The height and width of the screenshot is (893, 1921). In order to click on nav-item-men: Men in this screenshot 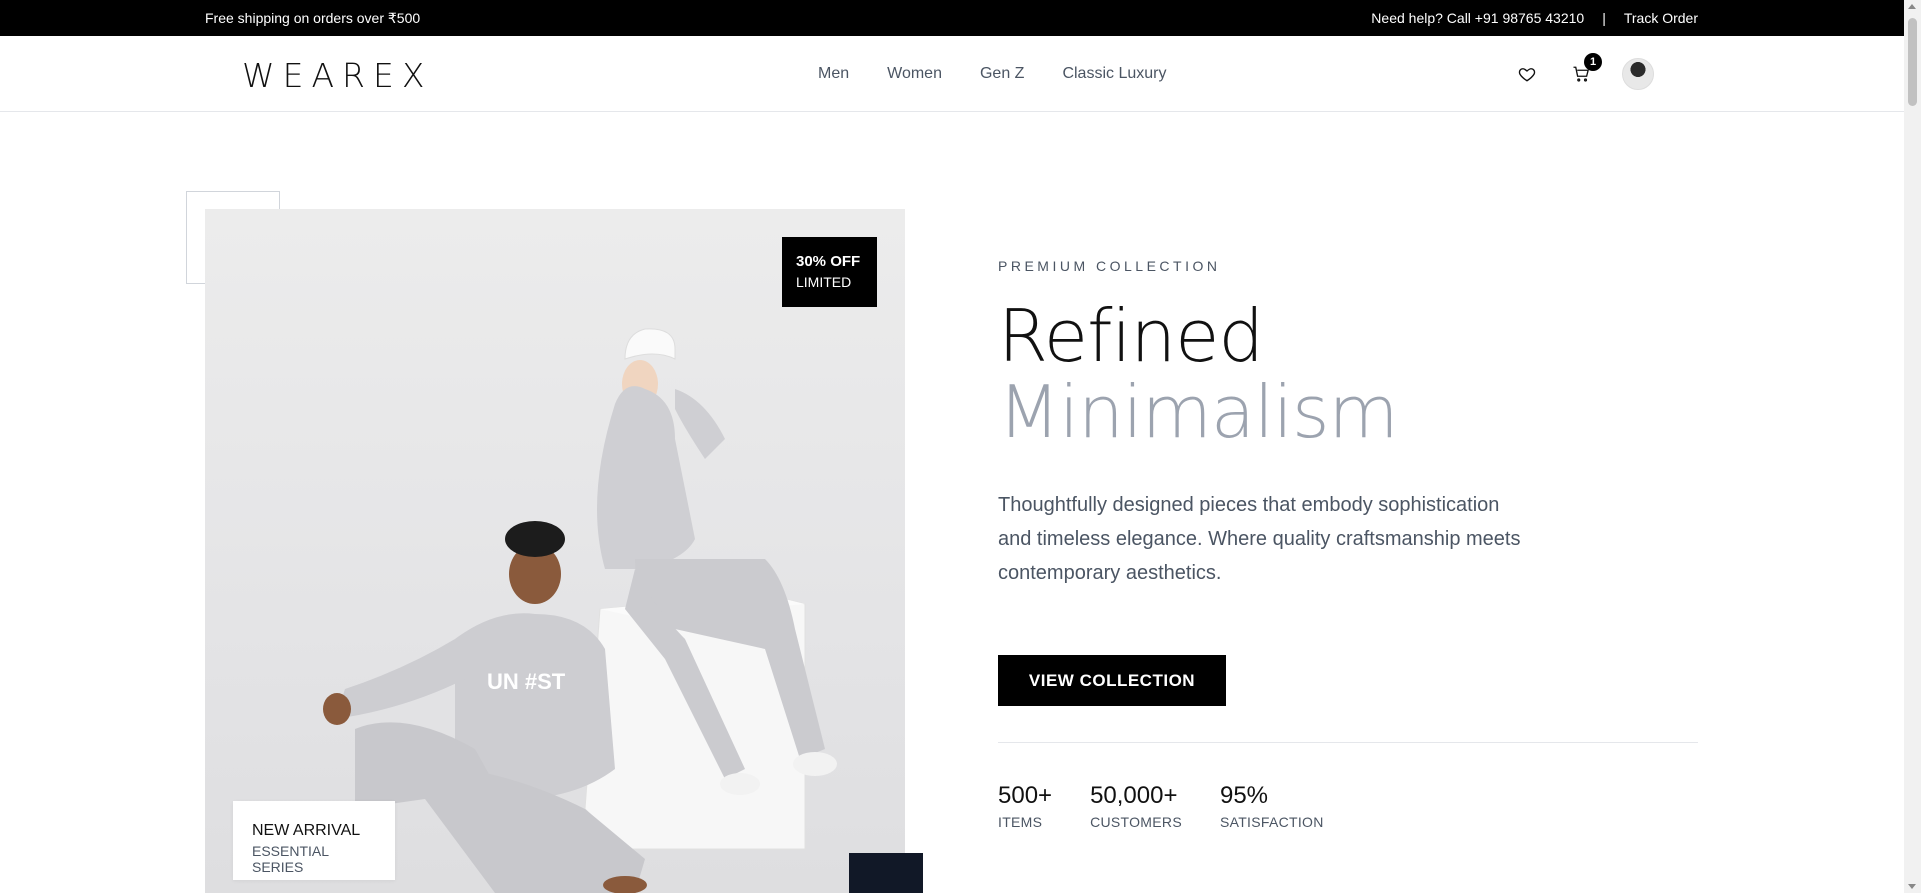, I will do `click(833, 74)`.